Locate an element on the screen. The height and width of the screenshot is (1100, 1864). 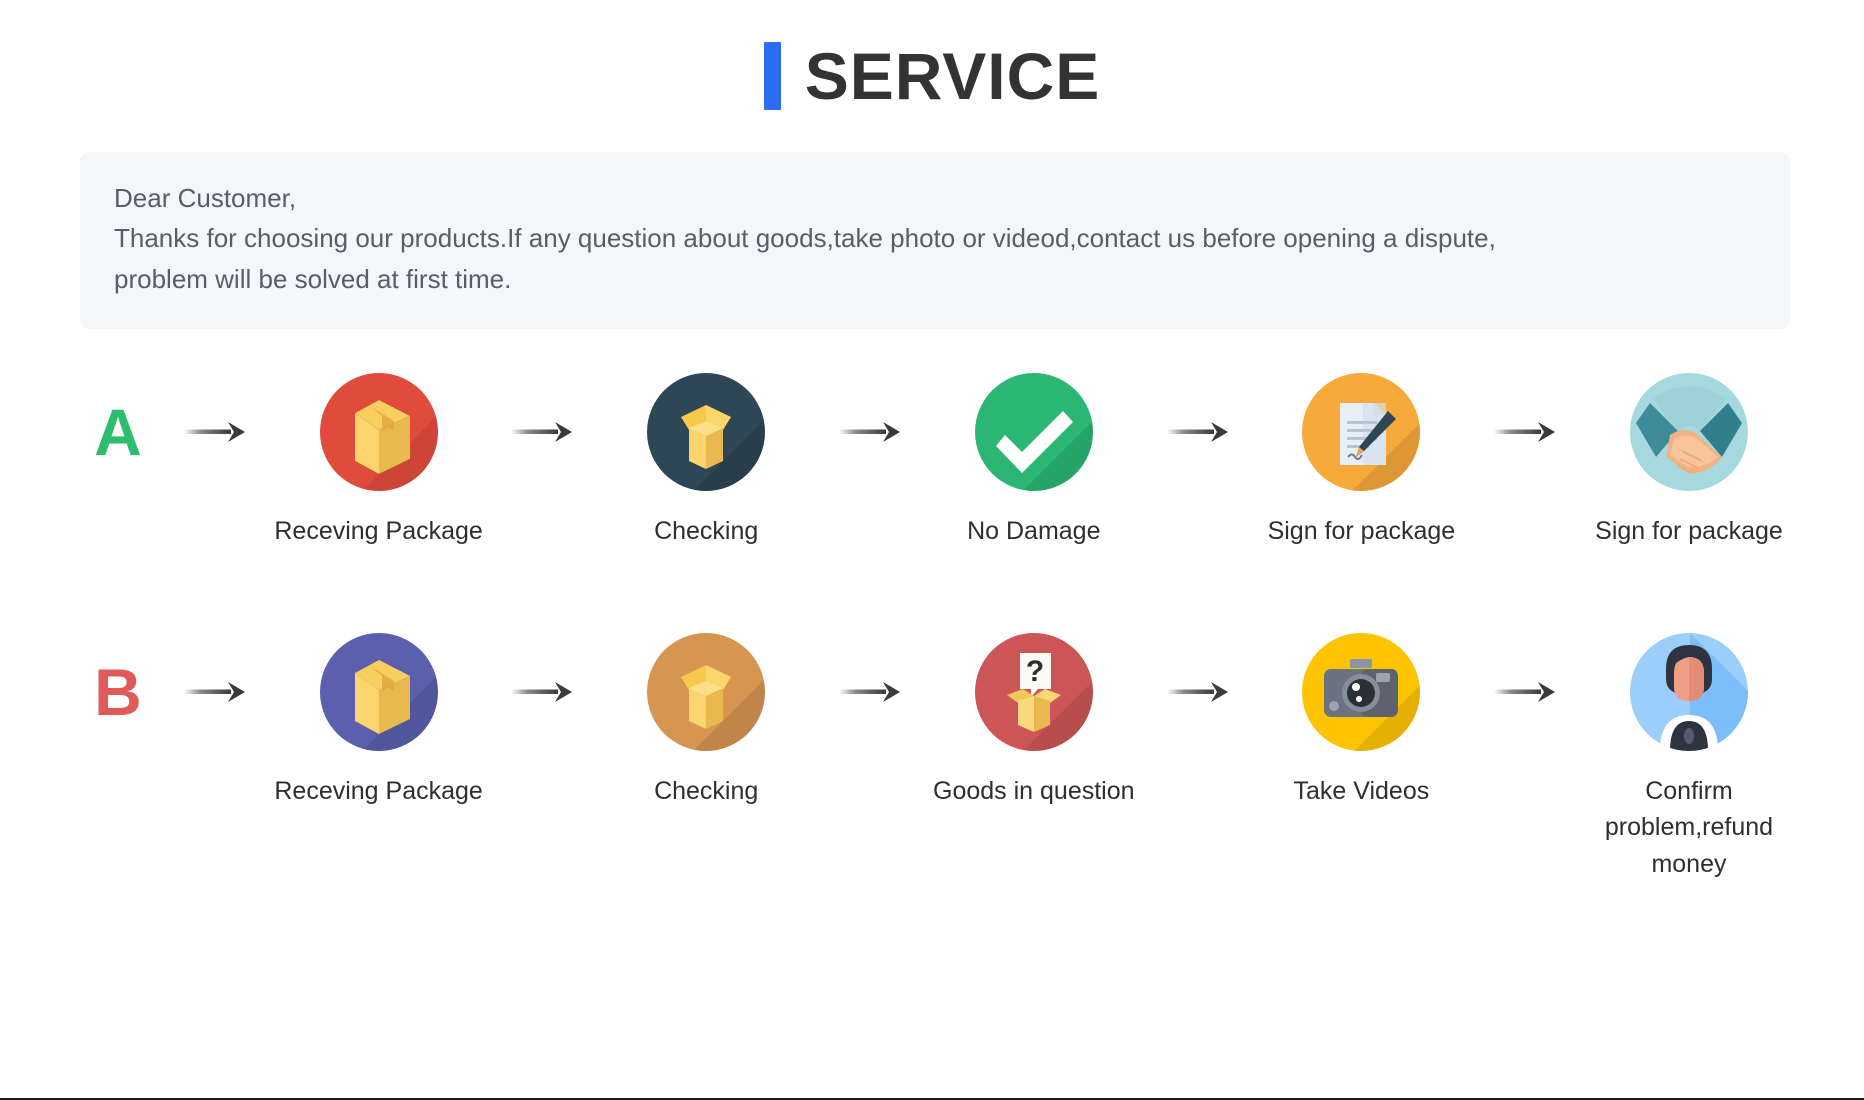
flow-step: Take Videos is located at coordinates (1361, 721).